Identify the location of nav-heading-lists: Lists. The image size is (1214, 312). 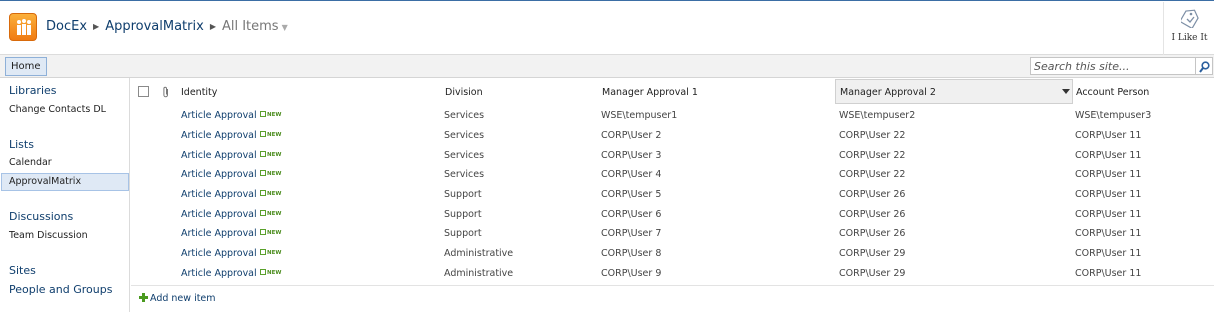
(21, 144).